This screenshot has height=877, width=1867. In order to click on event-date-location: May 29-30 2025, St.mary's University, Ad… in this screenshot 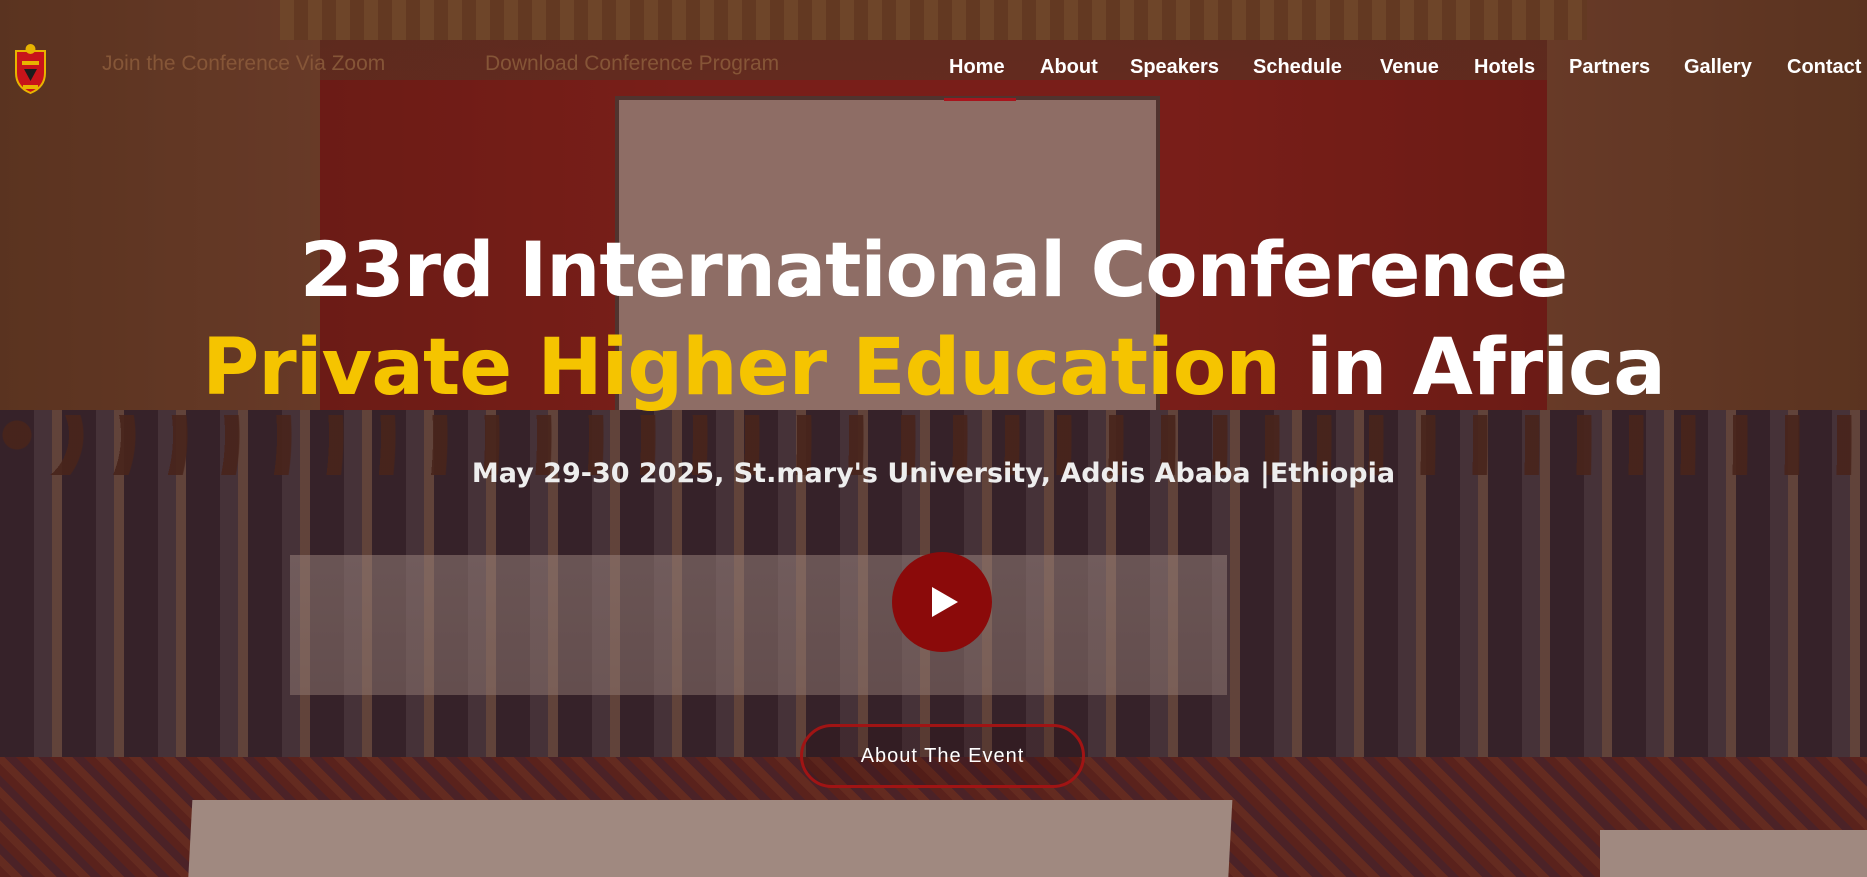, I will do `click(933, 473)`.